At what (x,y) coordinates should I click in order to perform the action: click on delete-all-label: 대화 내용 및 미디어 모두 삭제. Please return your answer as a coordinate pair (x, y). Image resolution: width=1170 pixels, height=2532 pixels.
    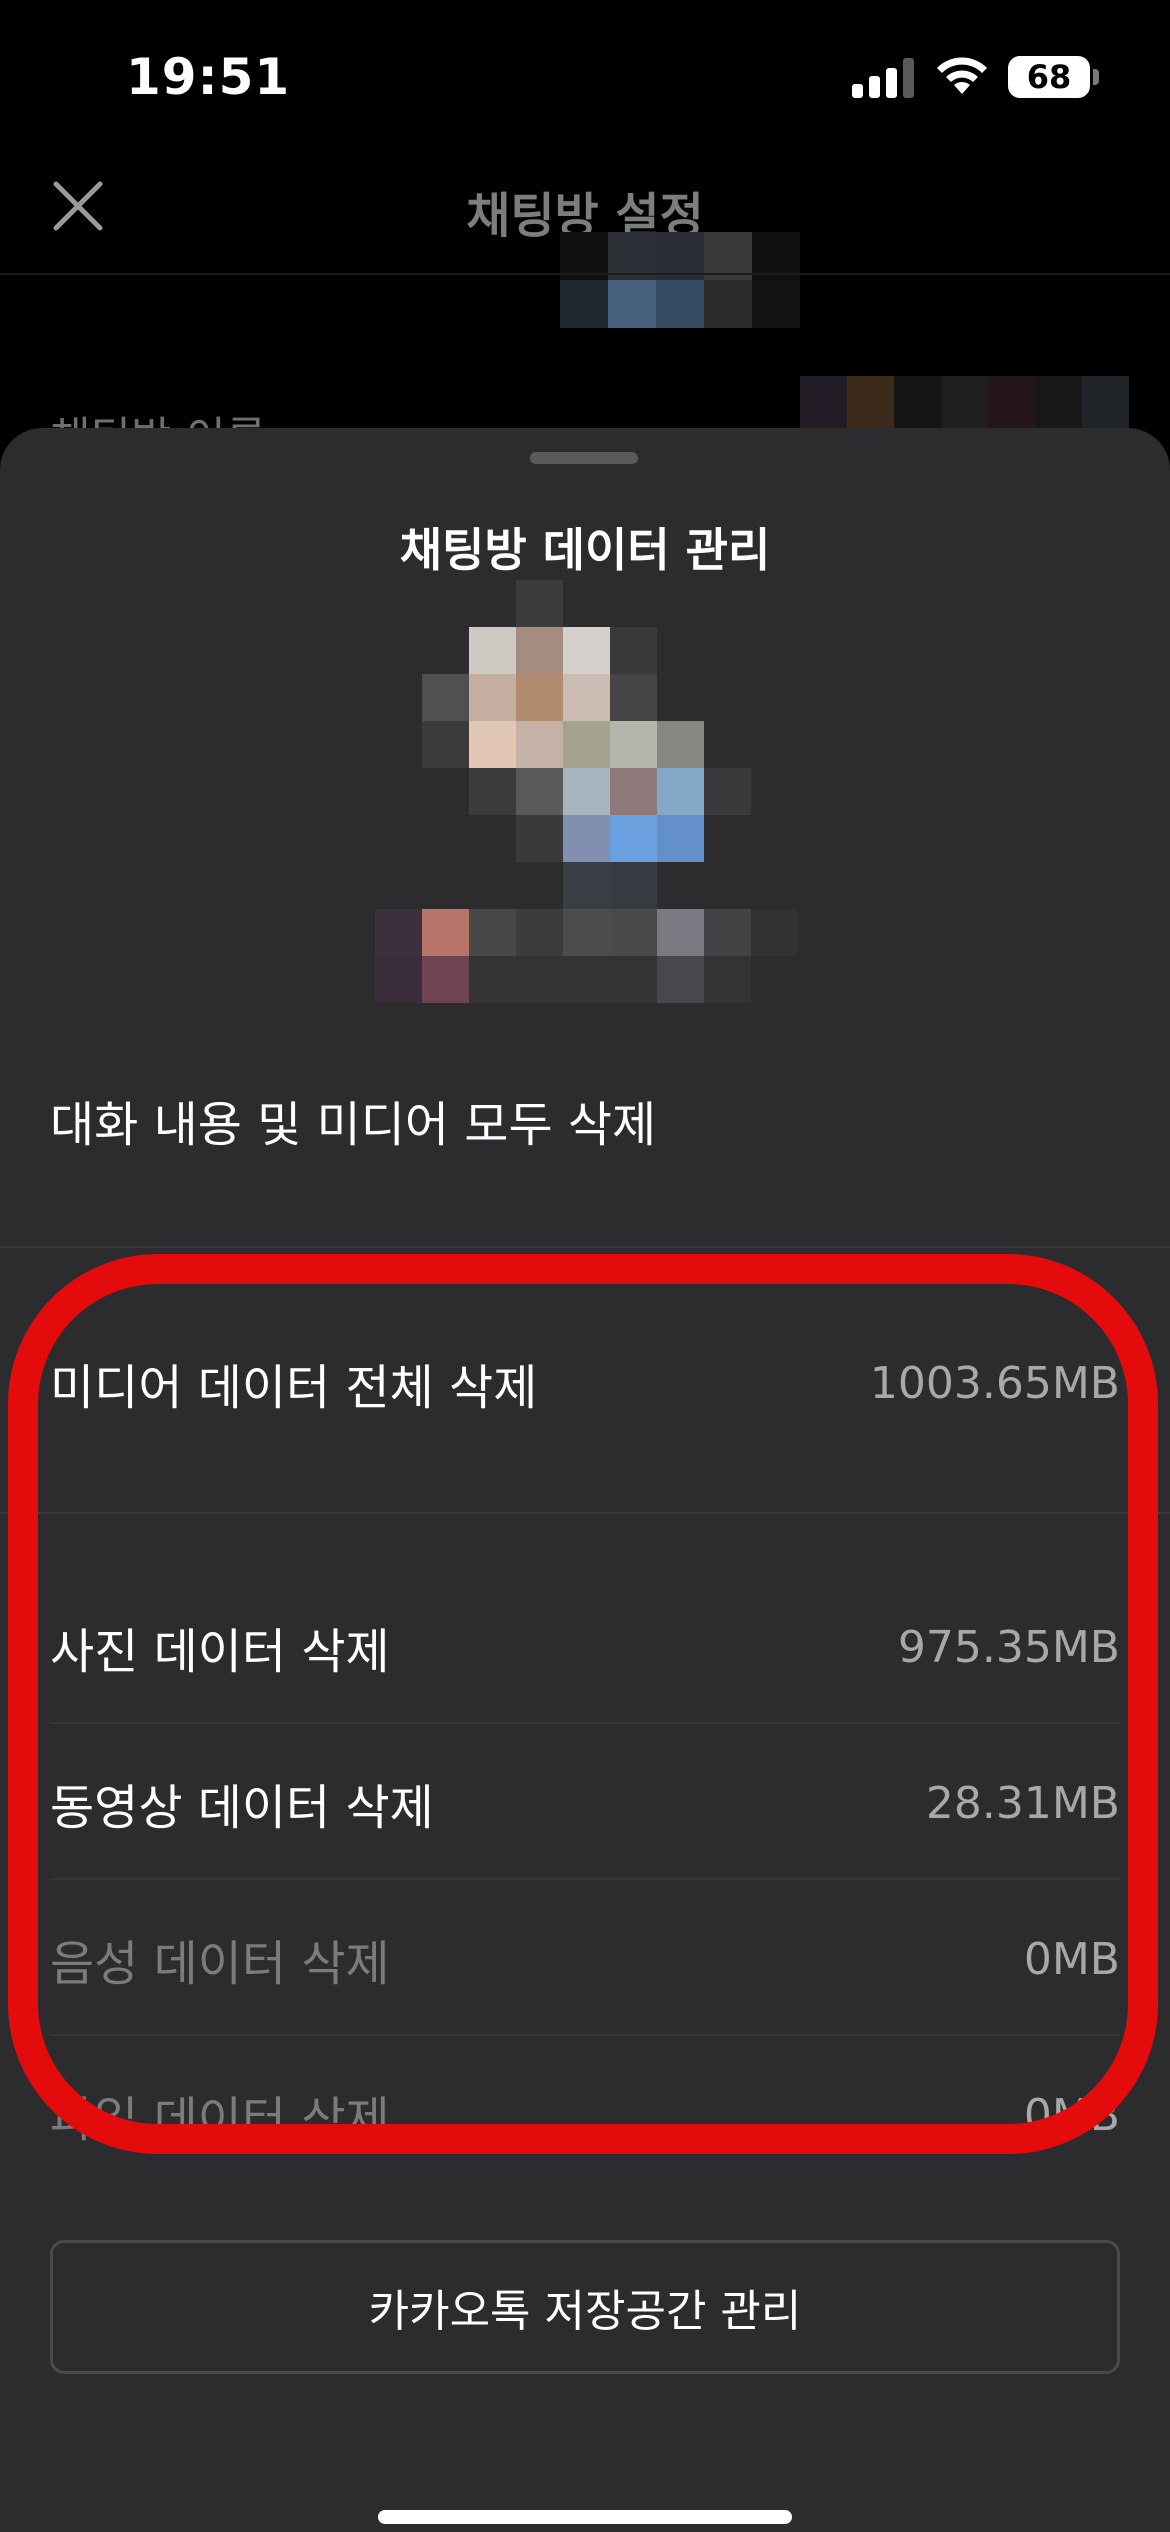
    Looking at the image, I should click on (353, 1125).